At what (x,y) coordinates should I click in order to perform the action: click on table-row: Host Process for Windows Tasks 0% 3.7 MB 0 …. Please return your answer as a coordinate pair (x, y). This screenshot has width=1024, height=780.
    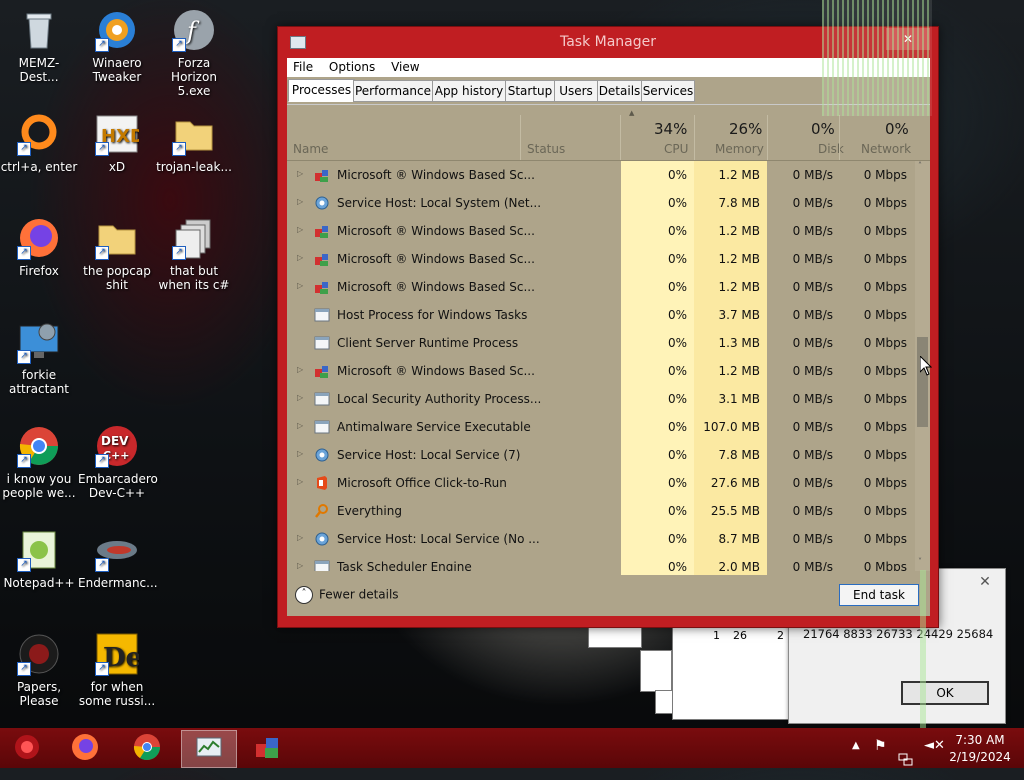
    Looking at the image, I should click on (602, 315).